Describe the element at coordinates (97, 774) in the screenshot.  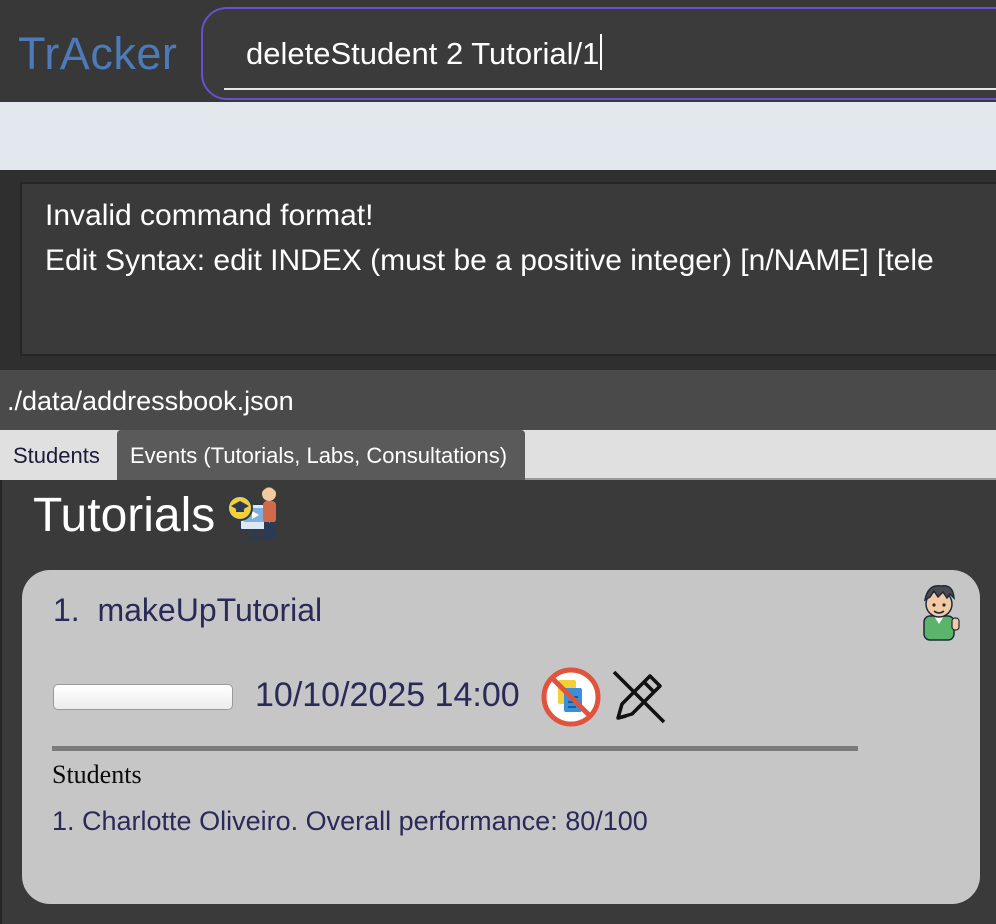
I see `students-heading: Students` at that location.